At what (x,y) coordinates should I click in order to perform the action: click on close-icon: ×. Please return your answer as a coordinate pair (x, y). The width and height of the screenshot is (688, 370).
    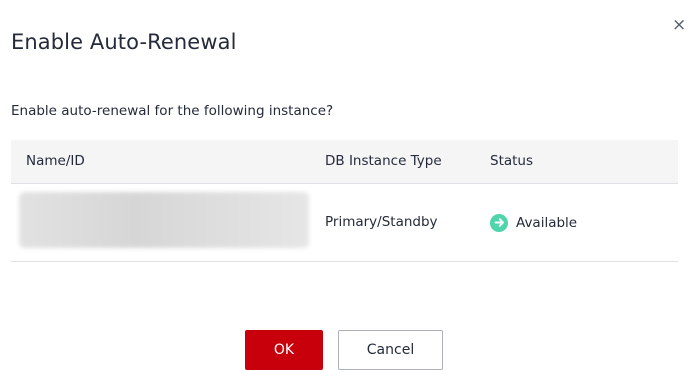
    Looking at the image, I should click on (680, 25).